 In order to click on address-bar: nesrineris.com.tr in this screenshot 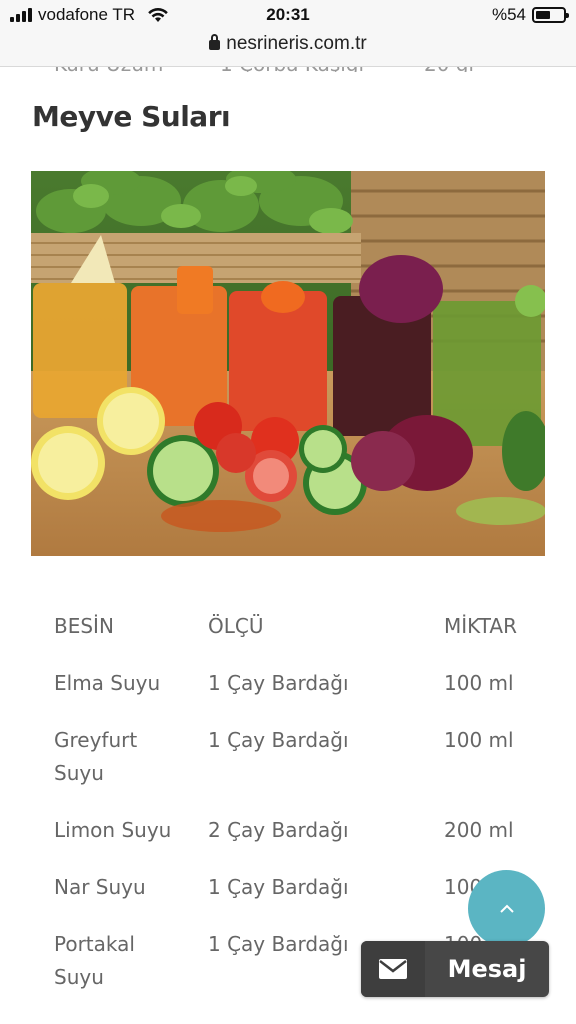, I will do `click(288, 44)`.